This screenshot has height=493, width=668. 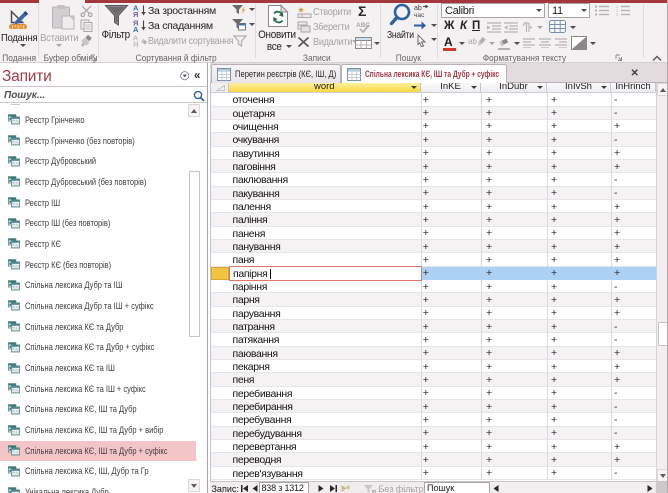 I want to click on svg-text: час, so click(x=419, y=14).